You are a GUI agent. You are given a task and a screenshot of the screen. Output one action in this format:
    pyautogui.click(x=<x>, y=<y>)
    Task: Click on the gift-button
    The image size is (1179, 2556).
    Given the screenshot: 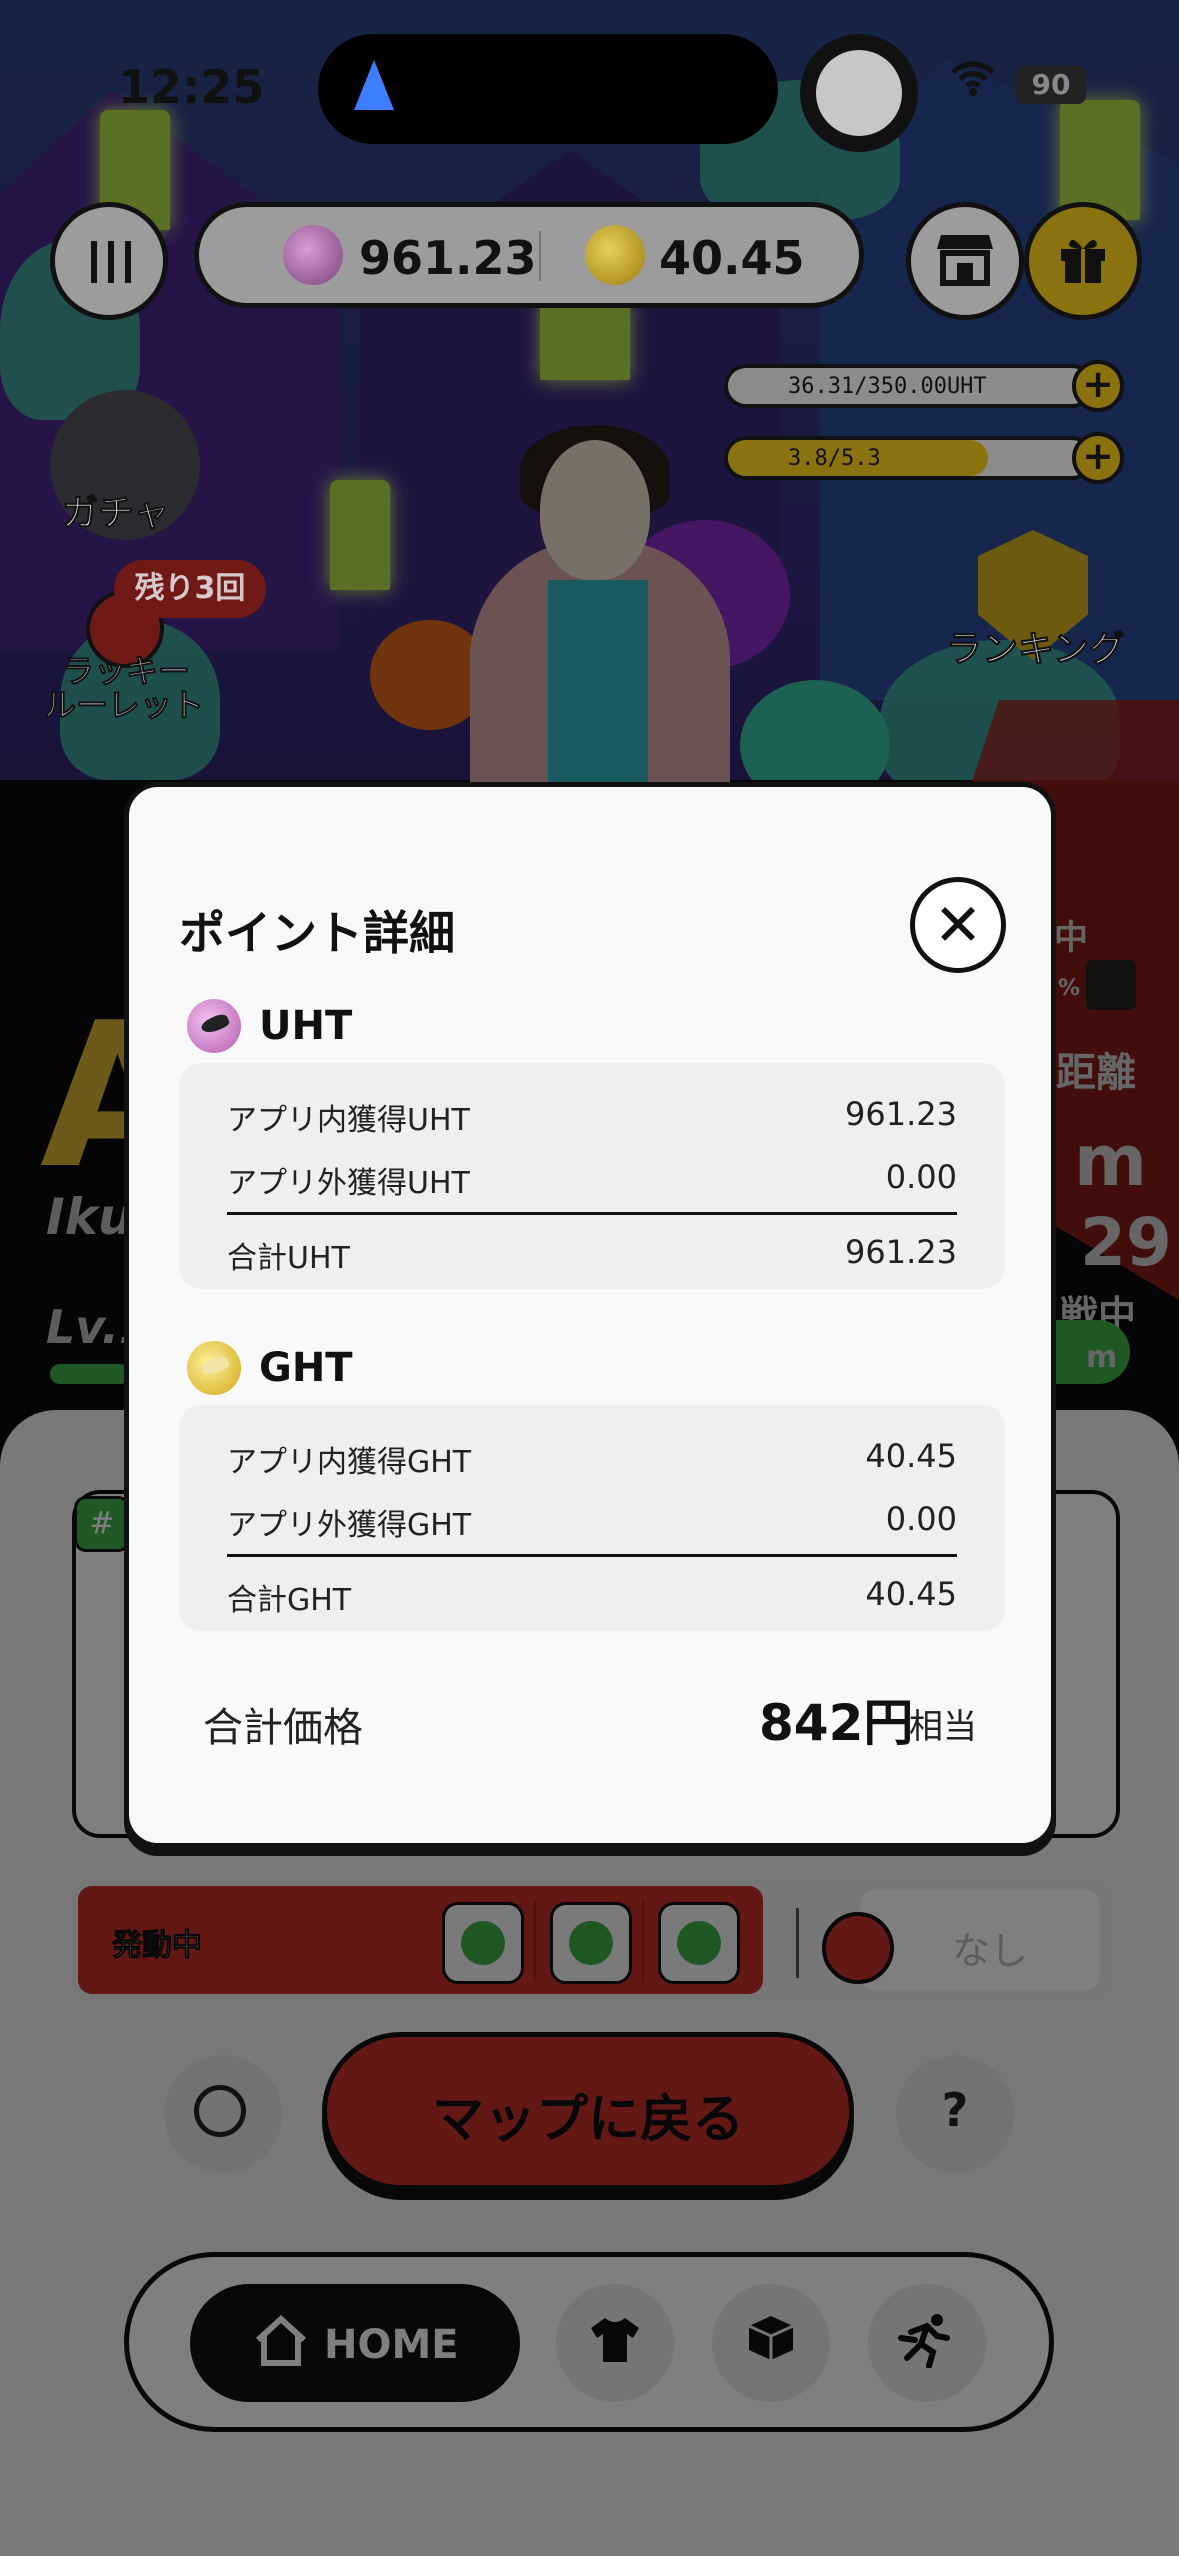 What is the action you would take?
    pyautogui.click(x=1083, y=261)
    